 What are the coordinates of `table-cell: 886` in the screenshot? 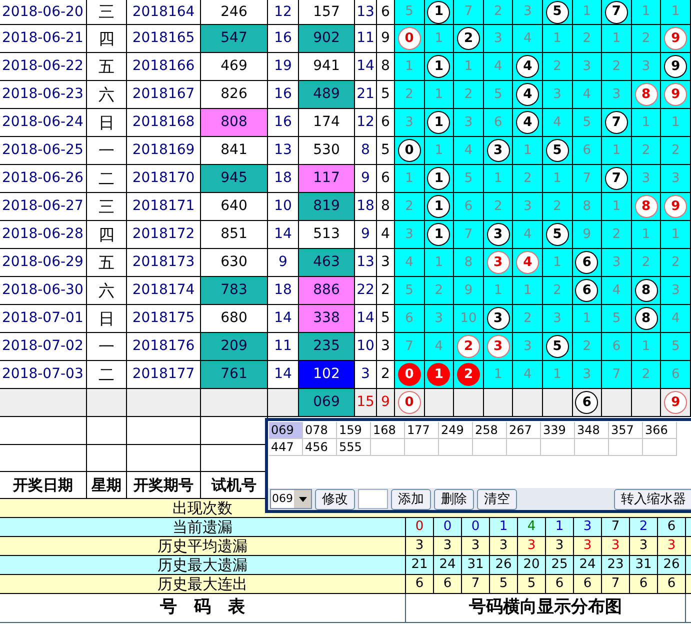 It's located at (327, 291).